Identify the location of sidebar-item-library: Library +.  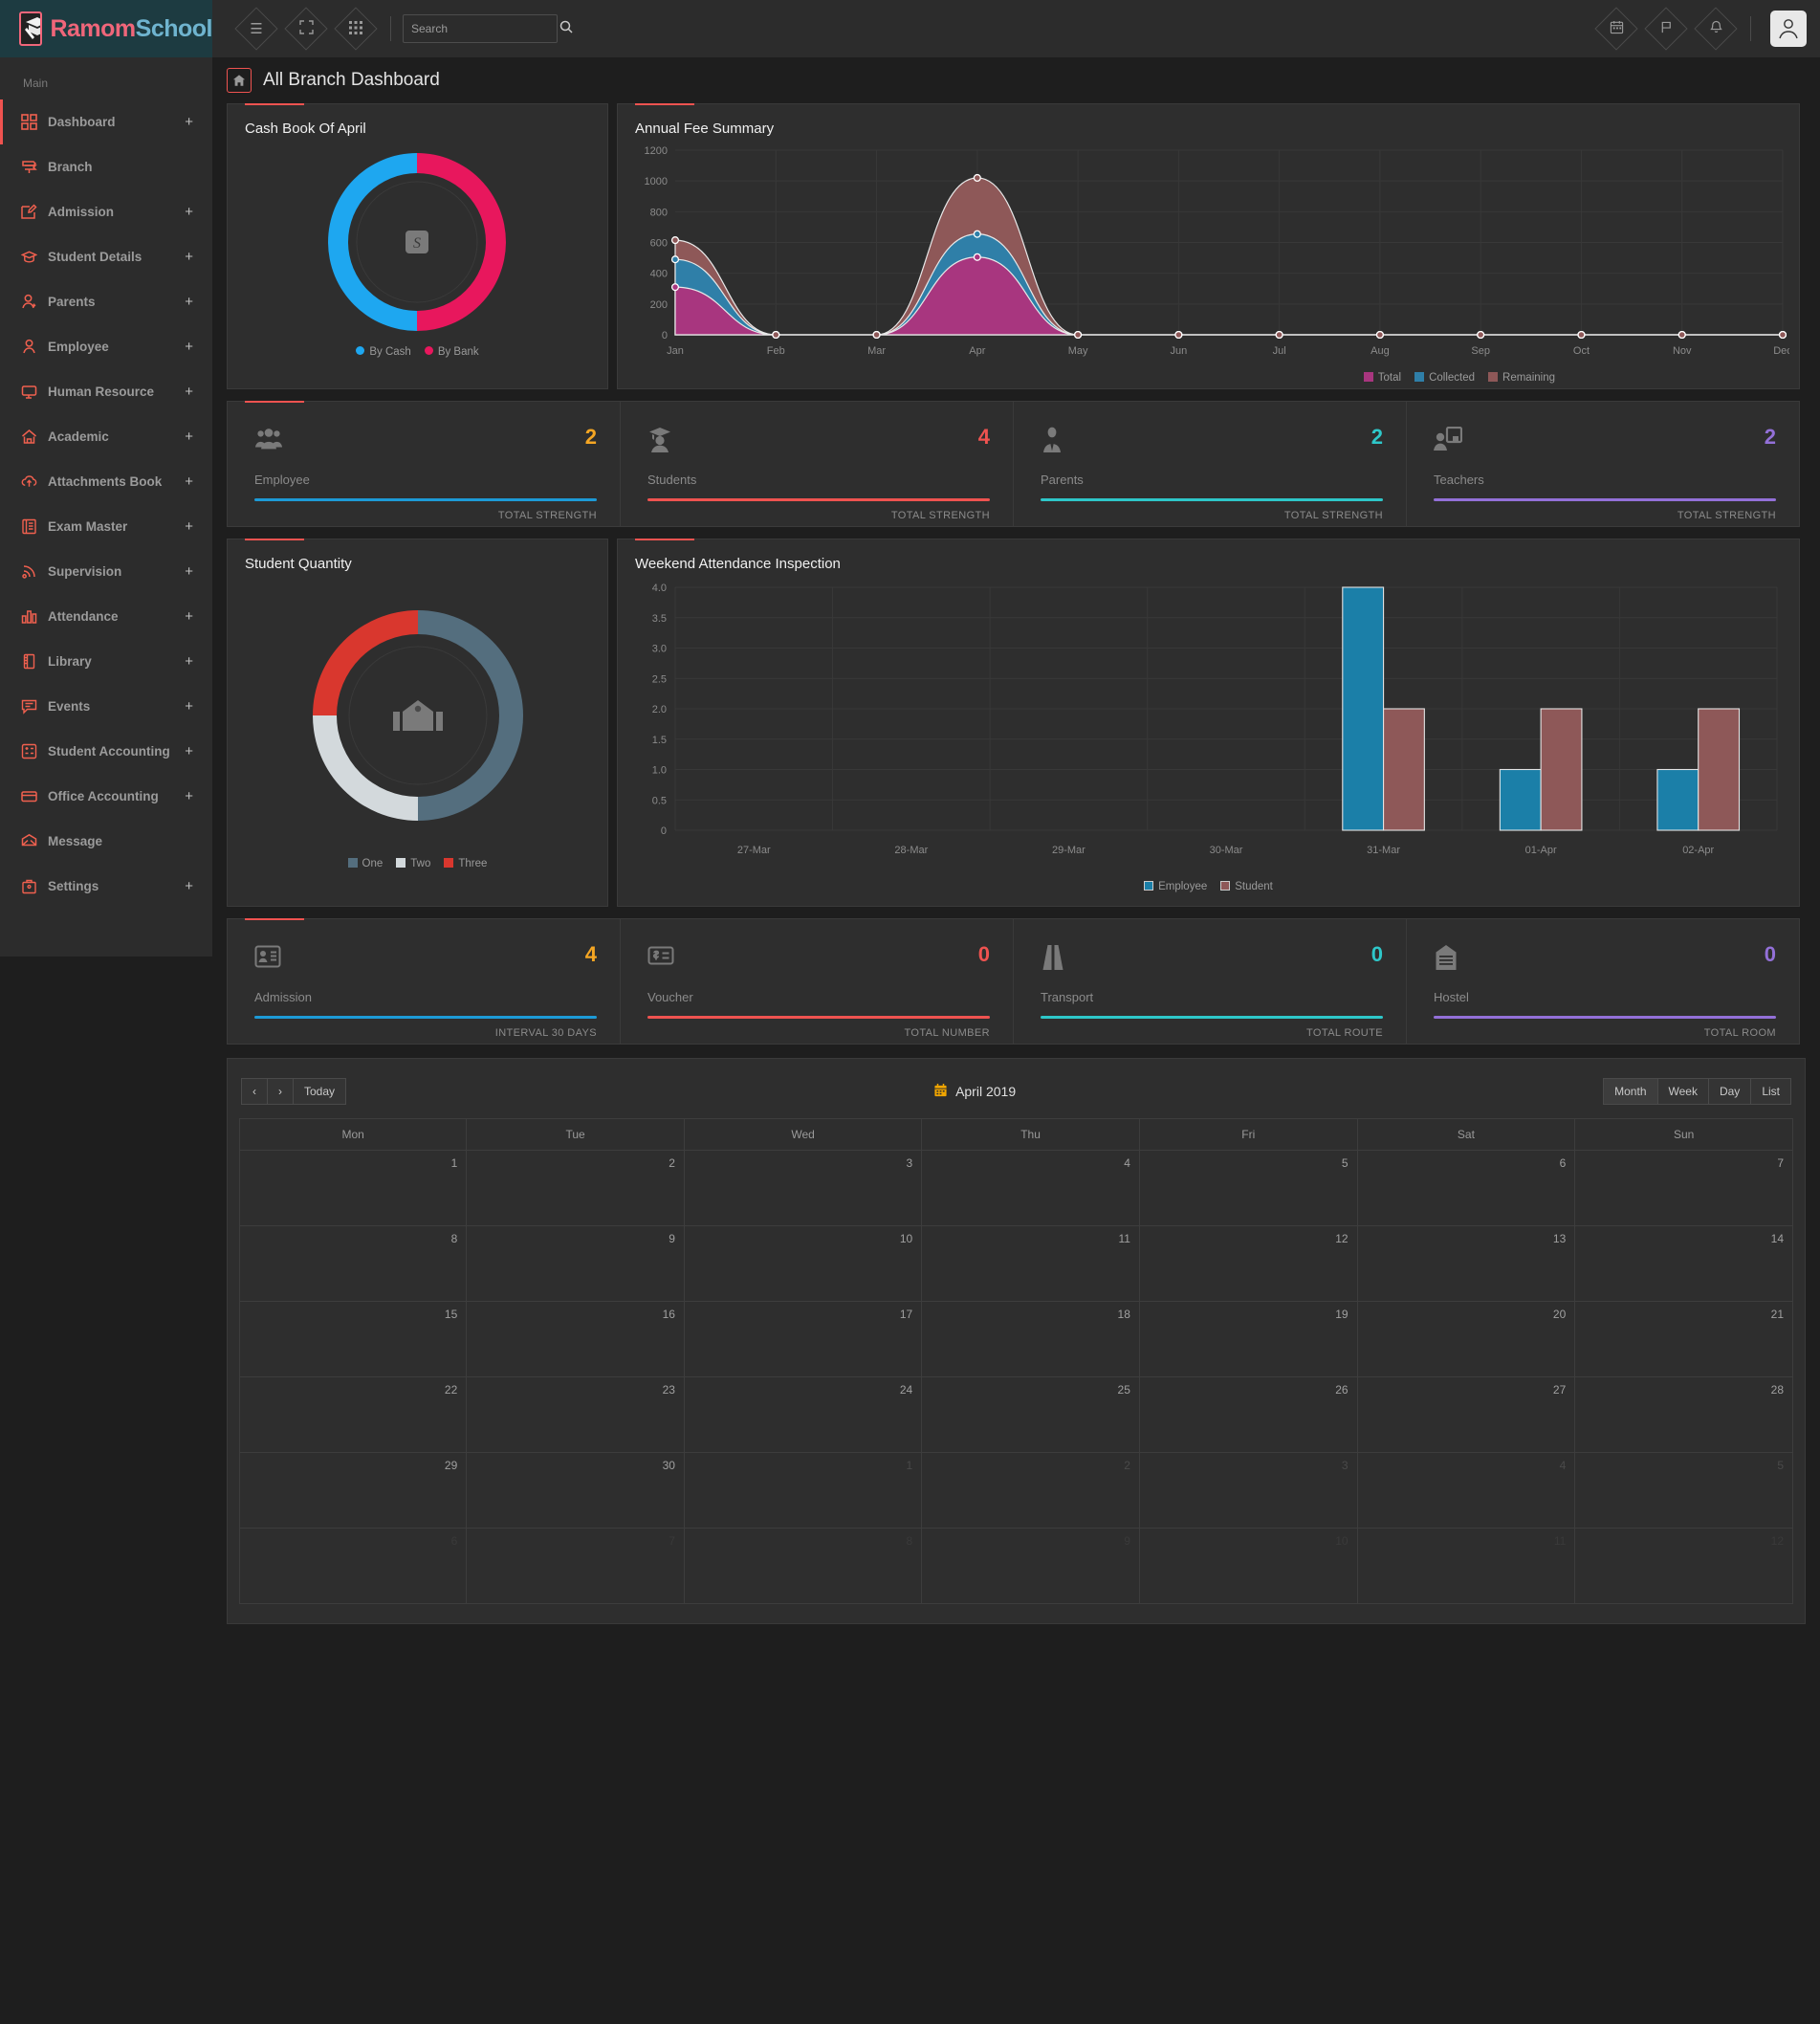
(106, 661).